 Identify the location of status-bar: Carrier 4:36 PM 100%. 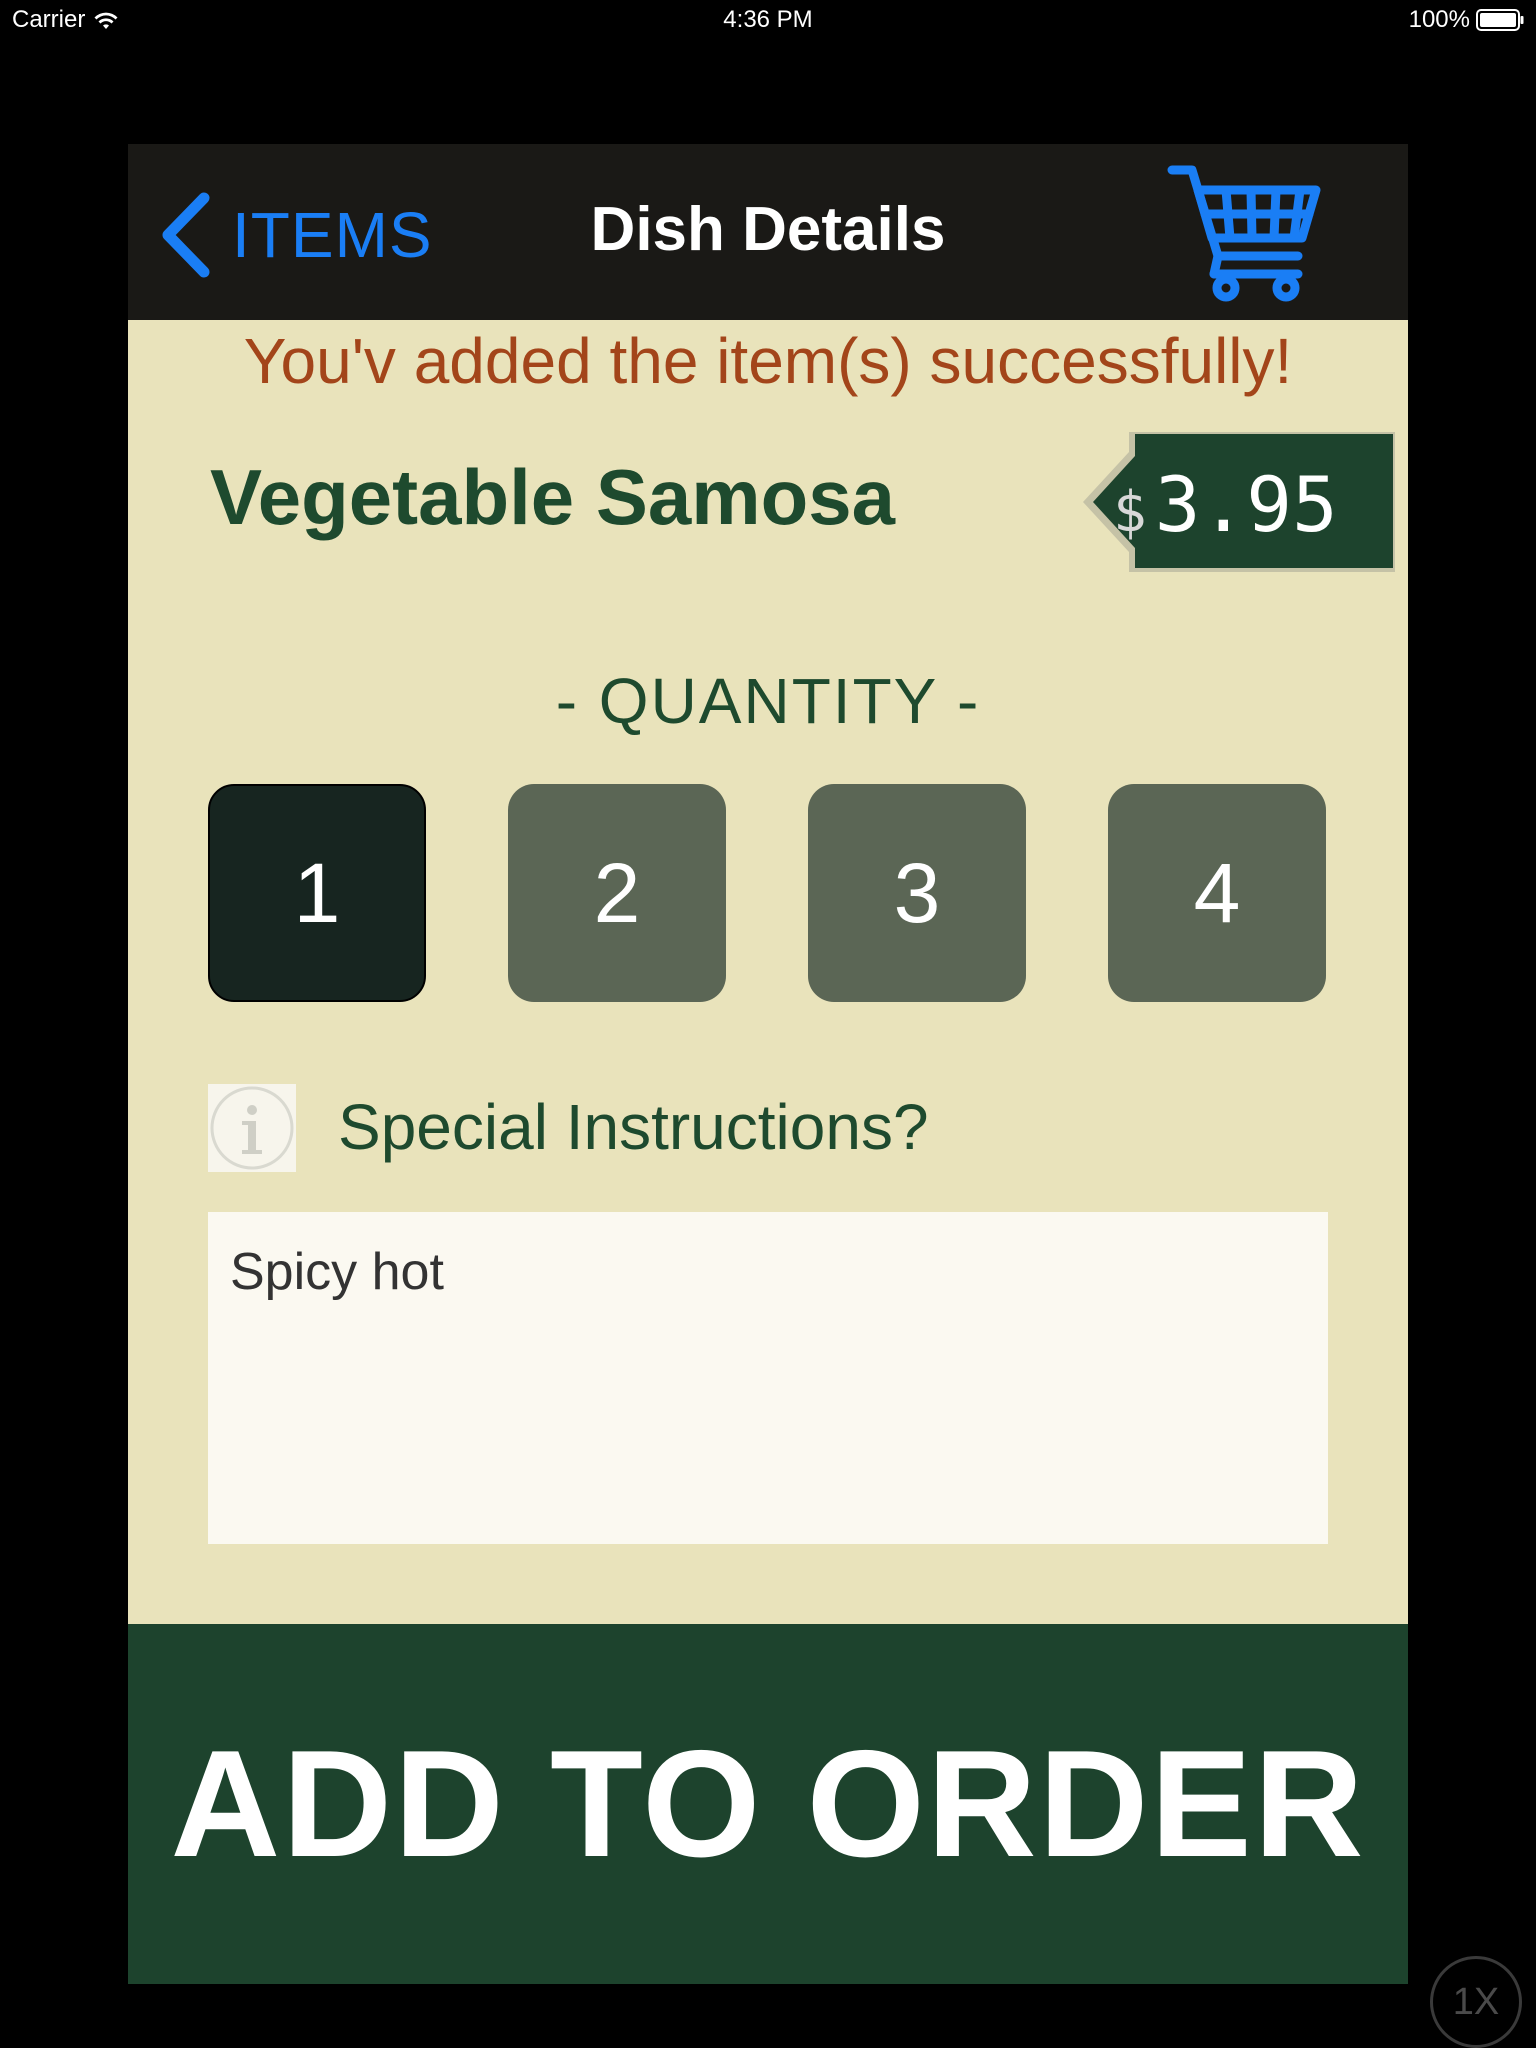
(768, 20).